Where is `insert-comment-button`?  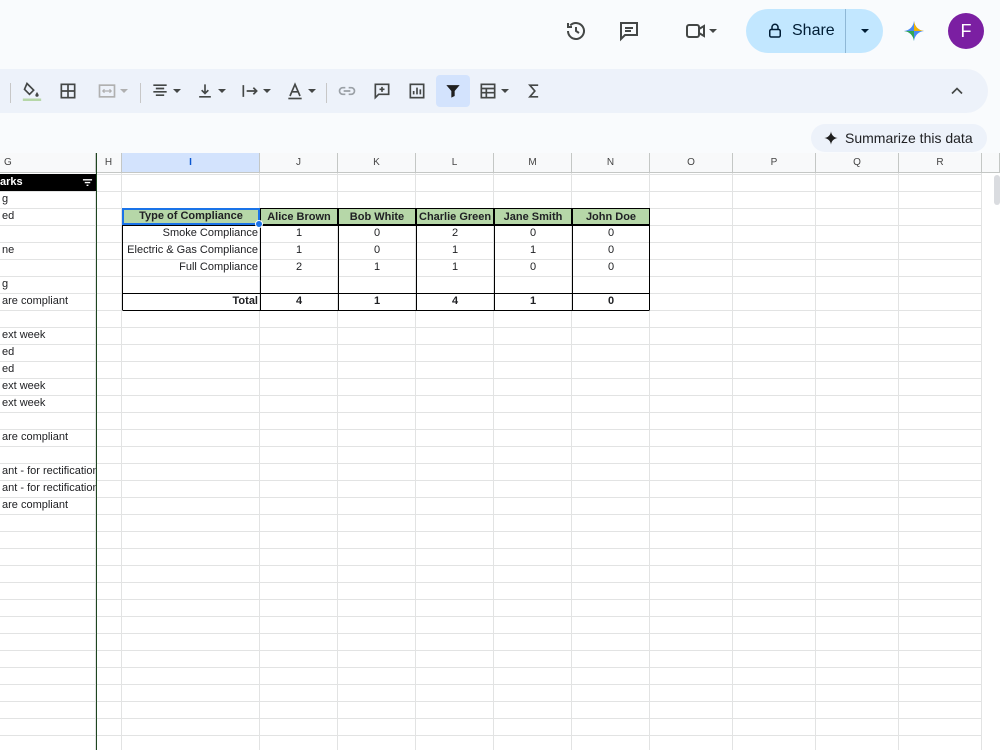
insert-comment-button is located at coordinates (382, 91).